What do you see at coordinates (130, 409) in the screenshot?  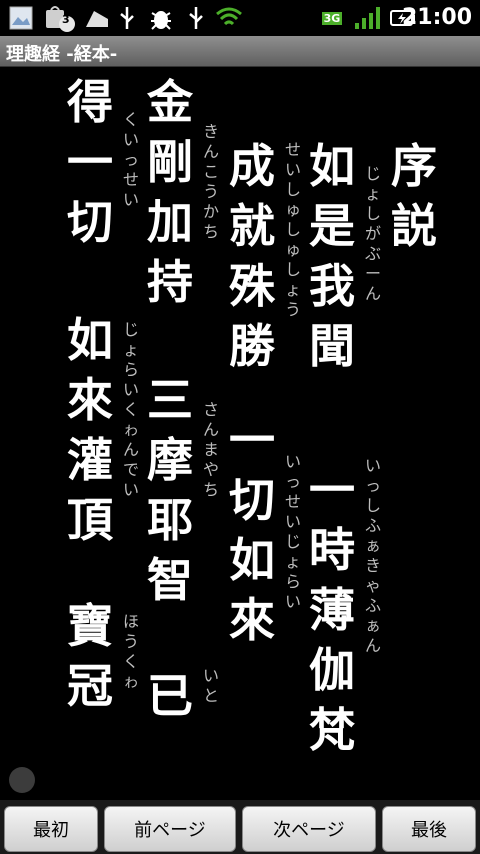 I see `ruby-reading: じょらいくゎんでい` at bounding box center [130, 409].